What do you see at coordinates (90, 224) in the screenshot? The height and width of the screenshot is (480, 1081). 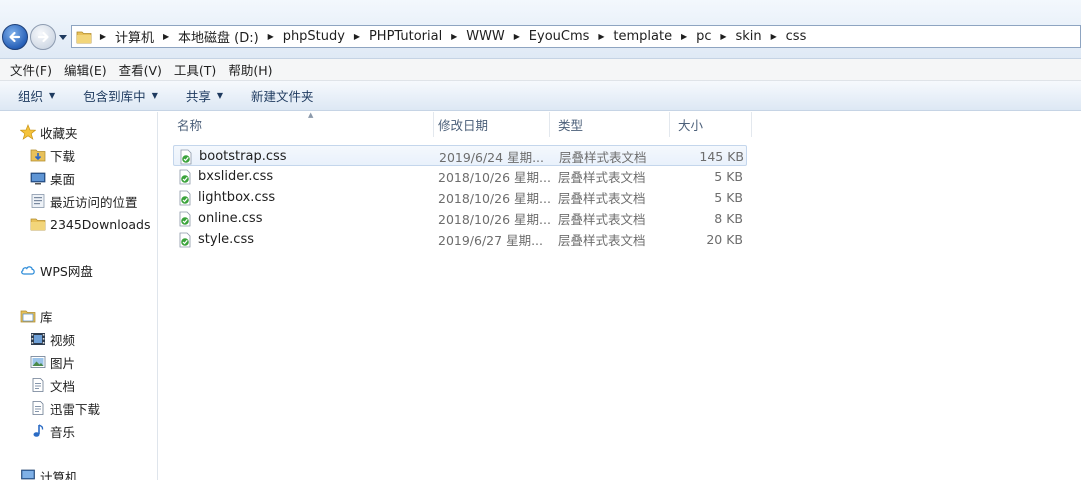 I see `nav-item-2345downloads: 2345Downloads` at bounding box center [90, 224].